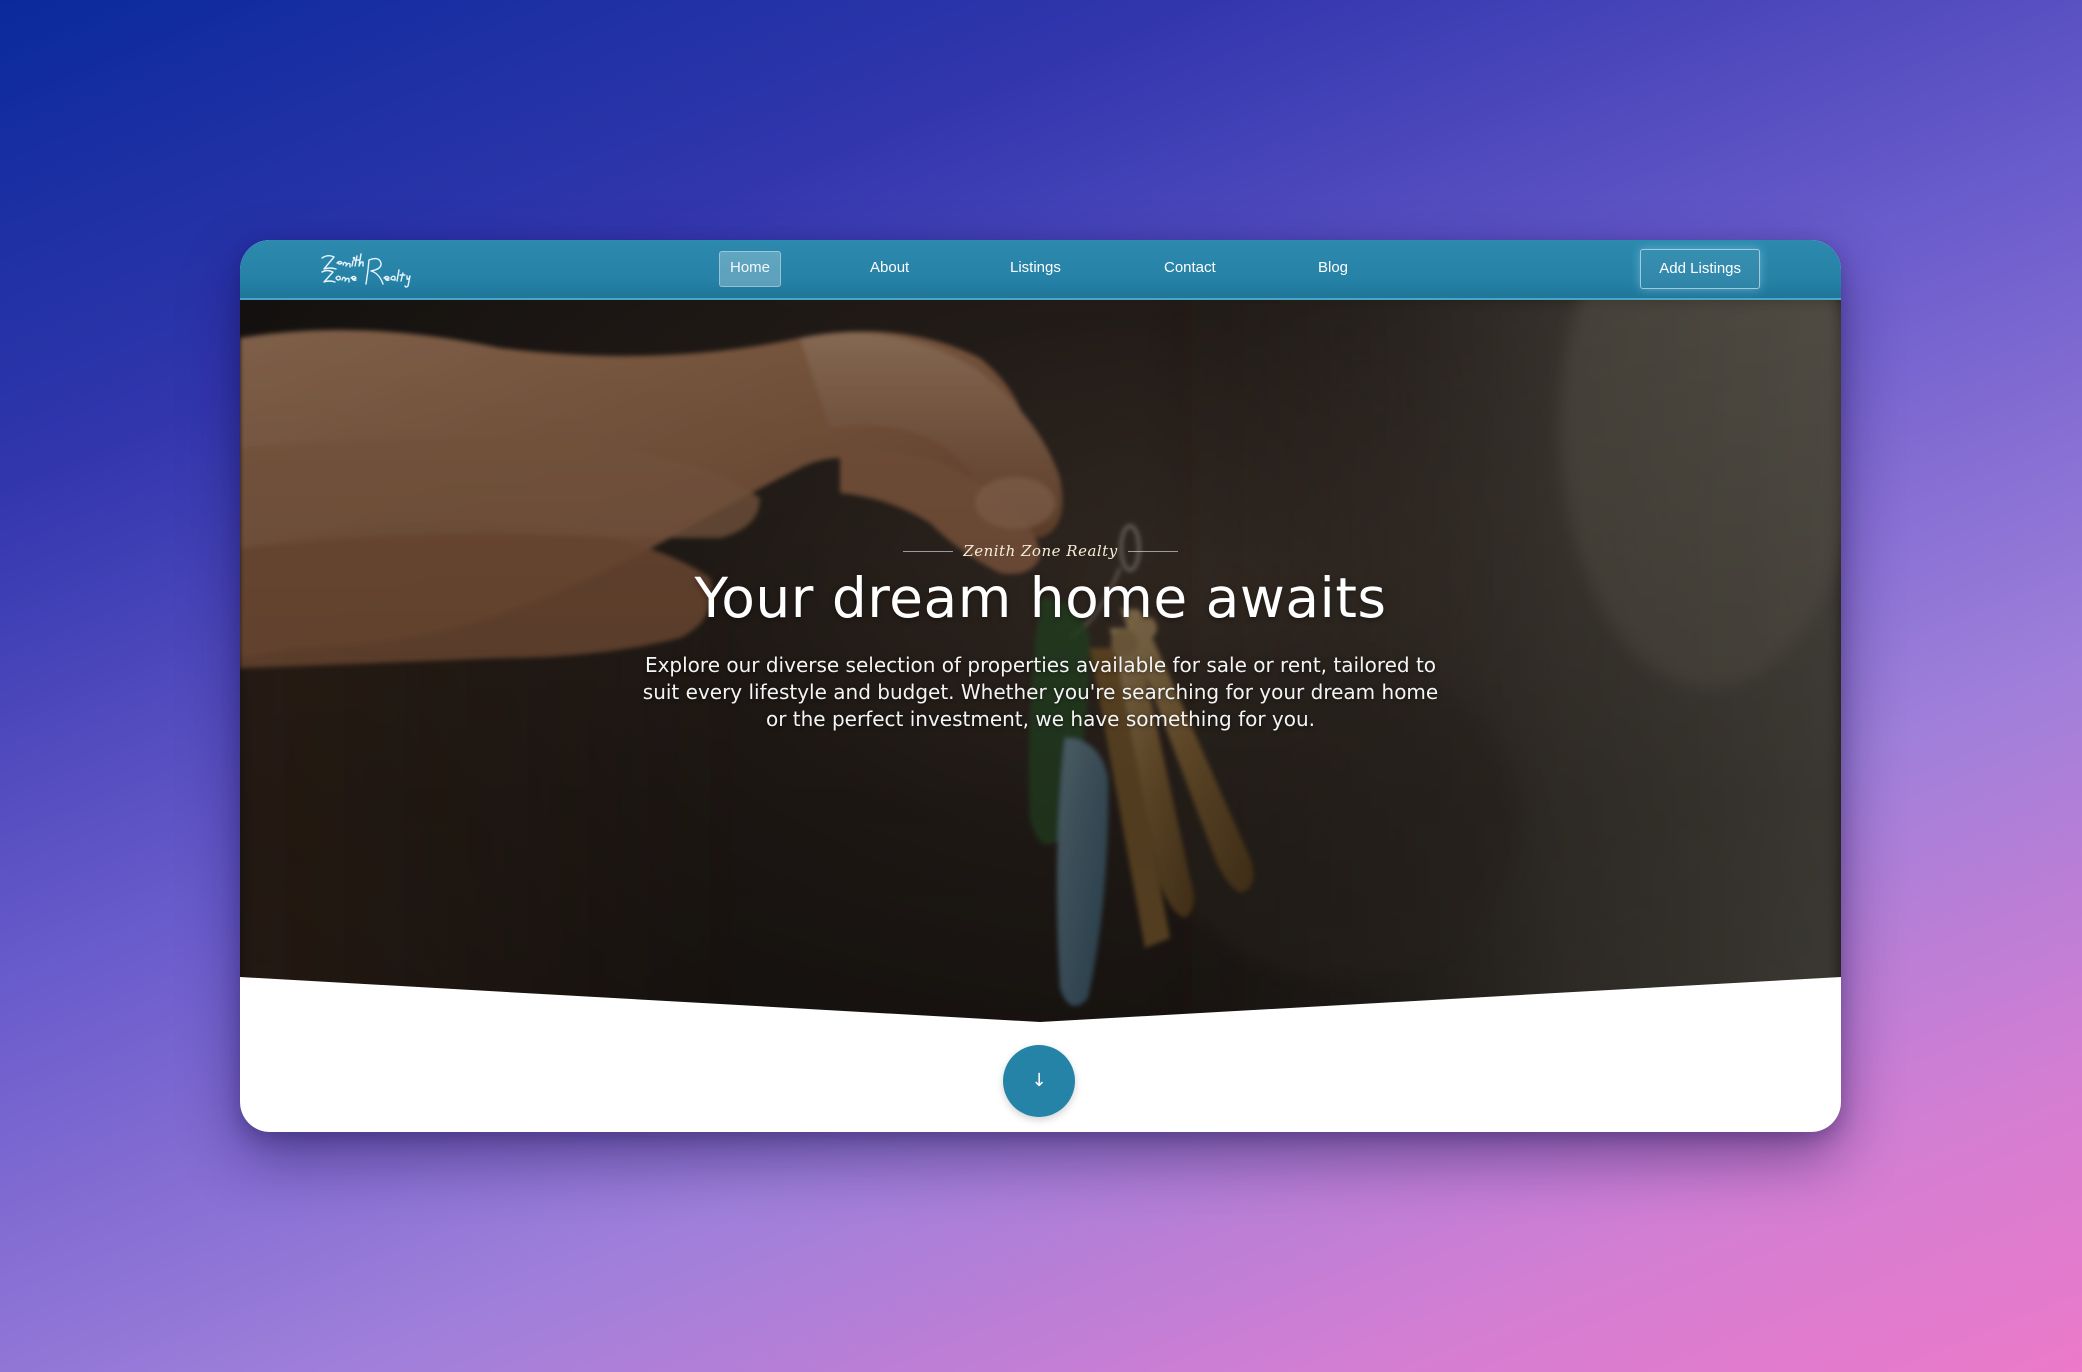  I want to click on hero-title: Your dream home awaits, so click(1040, 598).